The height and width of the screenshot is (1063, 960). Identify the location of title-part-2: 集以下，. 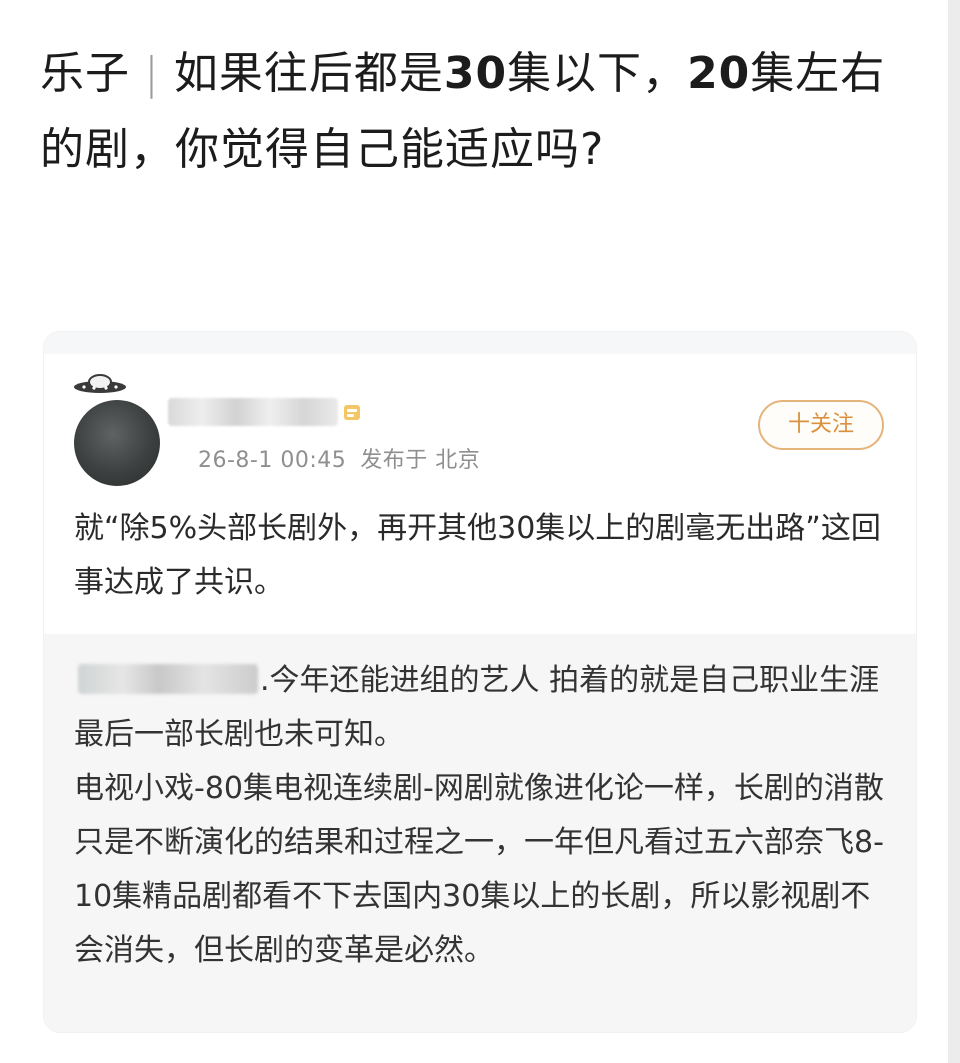
(597, 73).